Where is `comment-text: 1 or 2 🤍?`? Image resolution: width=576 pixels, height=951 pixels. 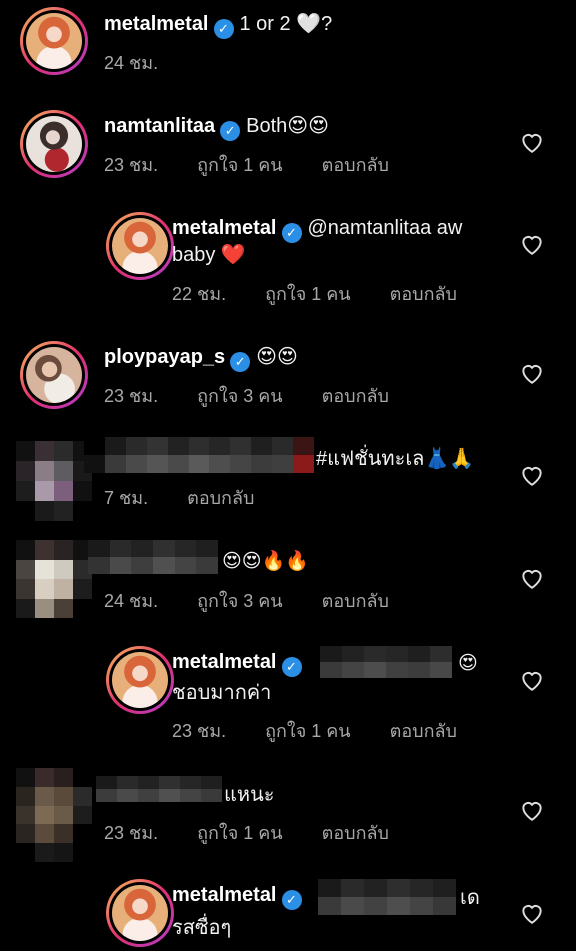 comment-text: 1 or 2 🤍? is located at coordinates (286, 24).